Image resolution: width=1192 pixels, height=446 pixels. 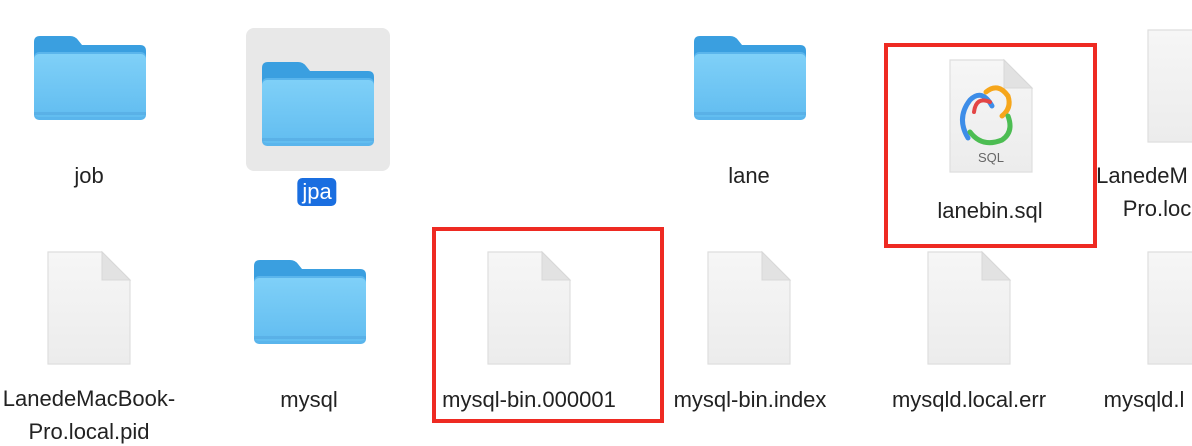 What do you see at coordinates (990, 145) in the screenshot?
I see `highlight-box-lanebin-sql` at bounding box center [990, 145].